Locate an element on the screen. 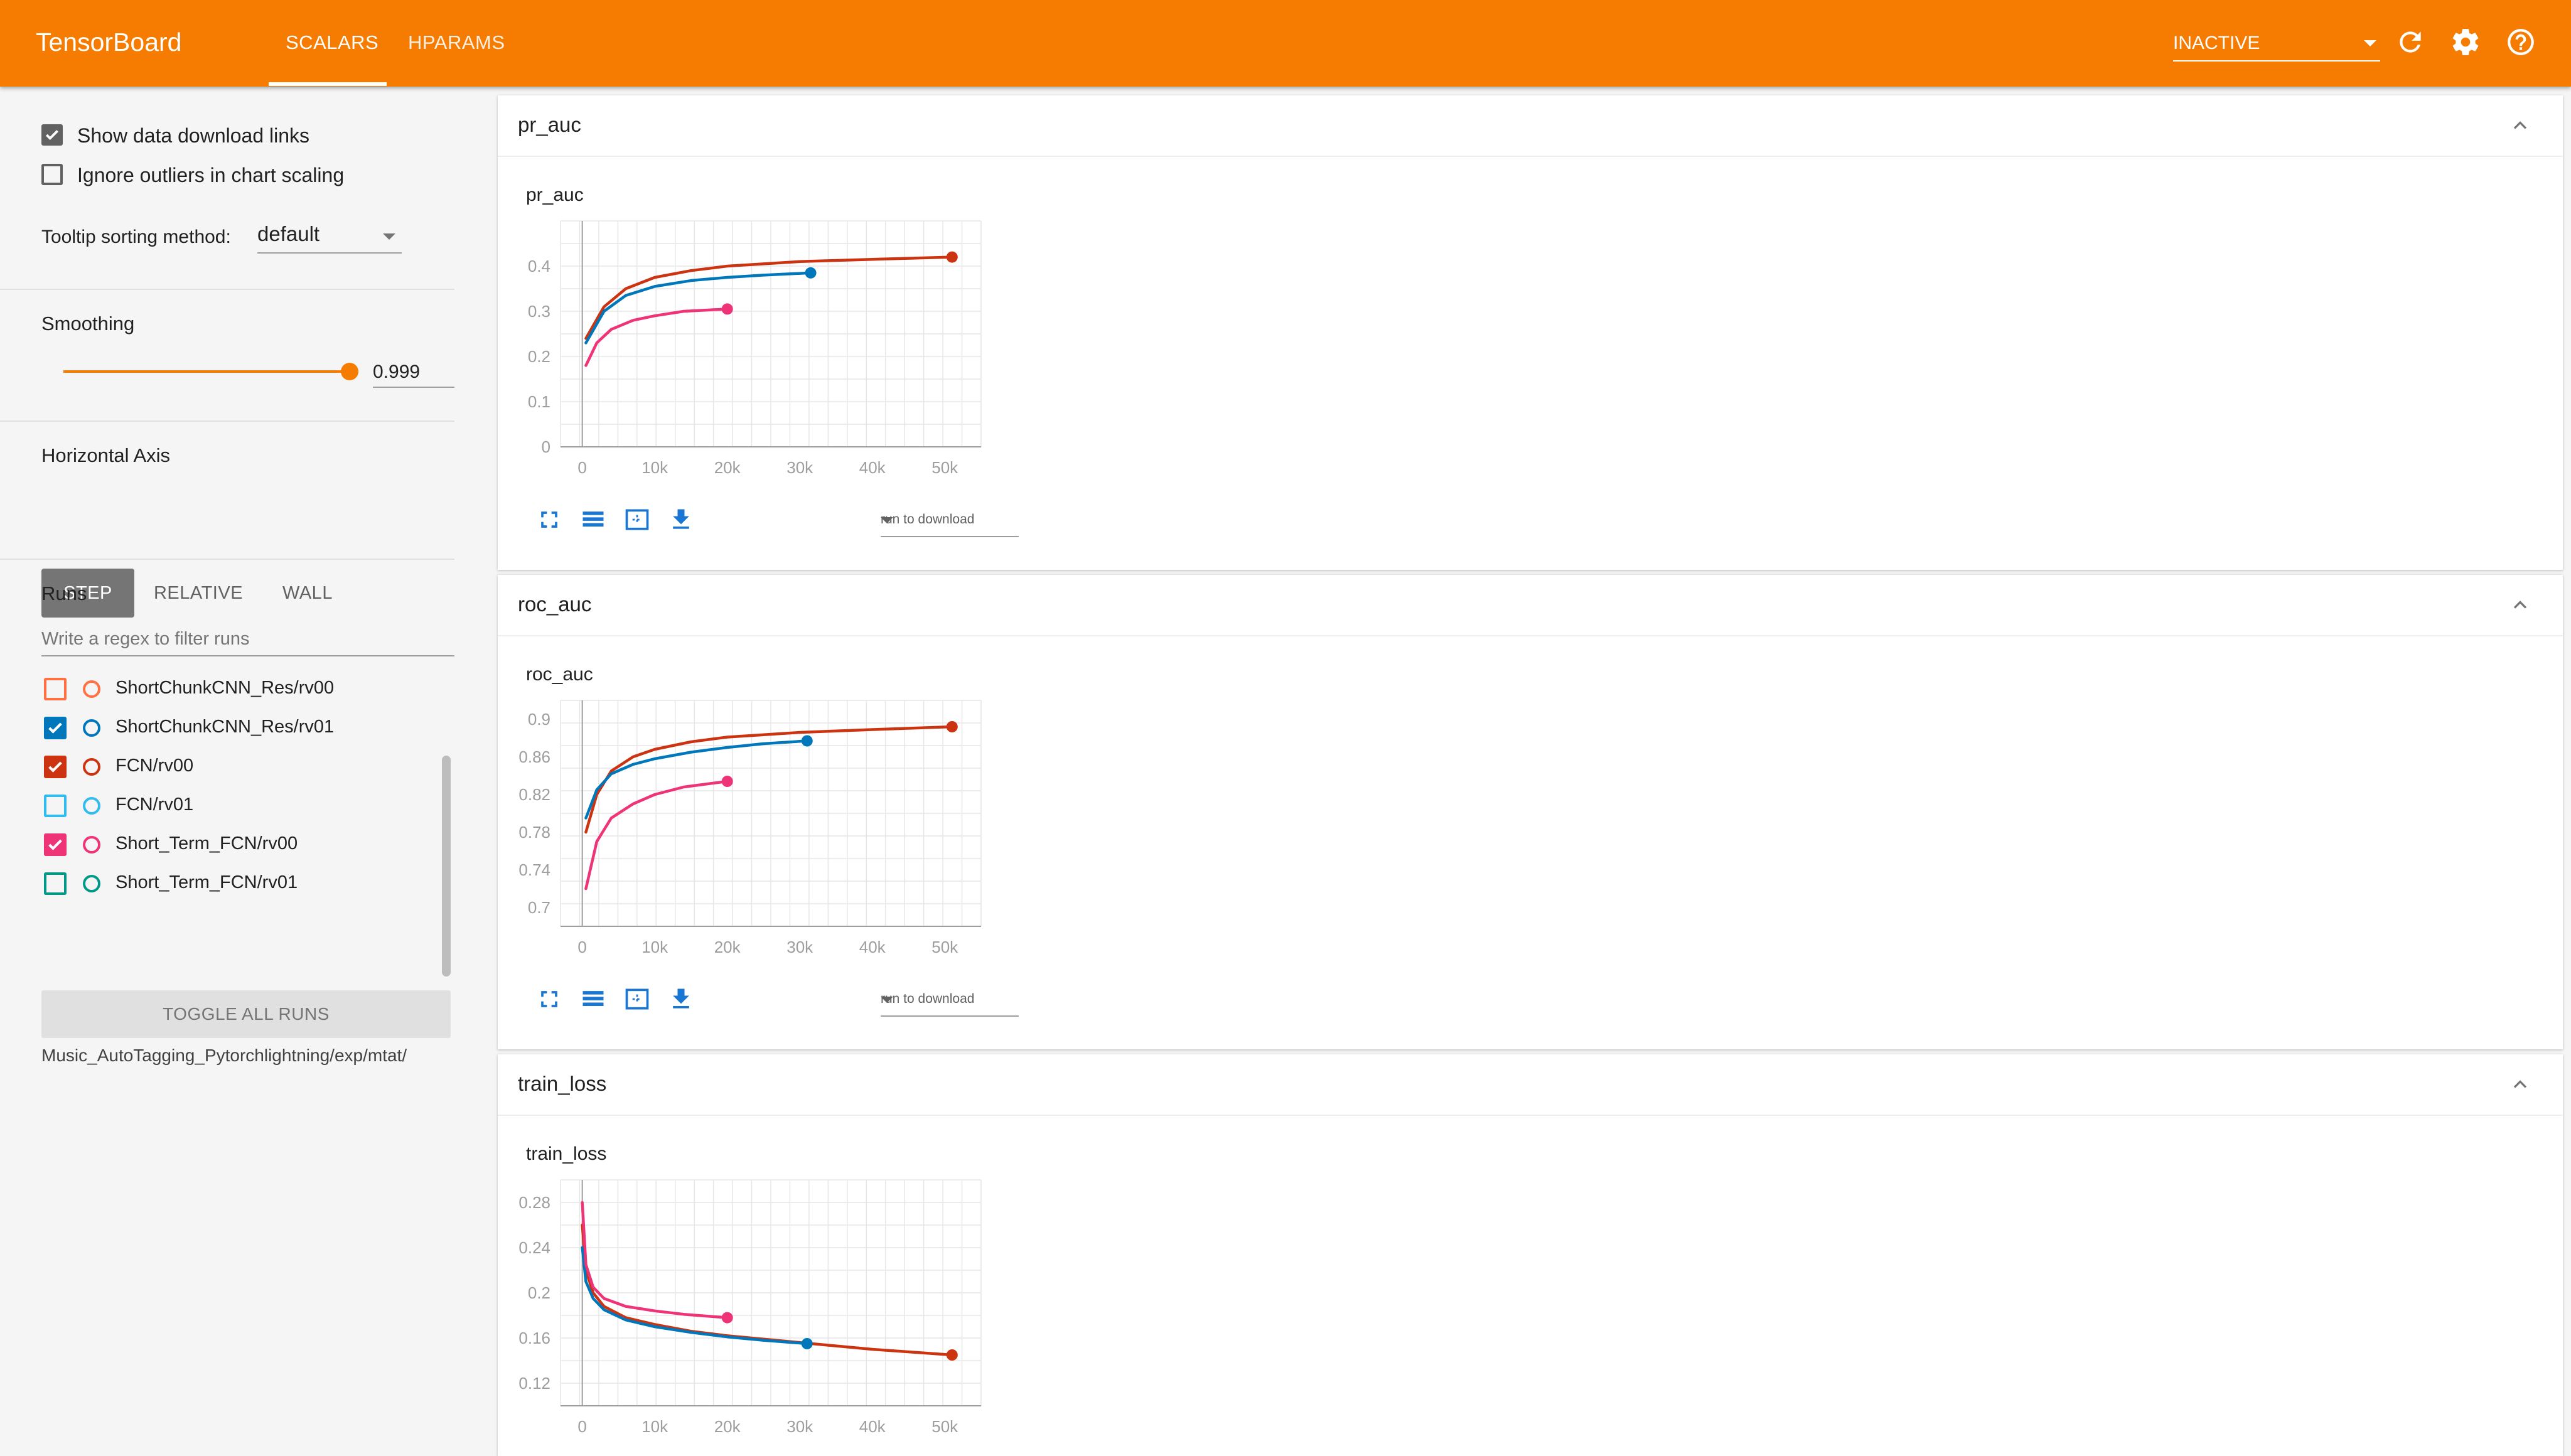 The width and height of the screenshot is (2571, 1456). x-tick-label: 30k is located at coordinates (799, 467).